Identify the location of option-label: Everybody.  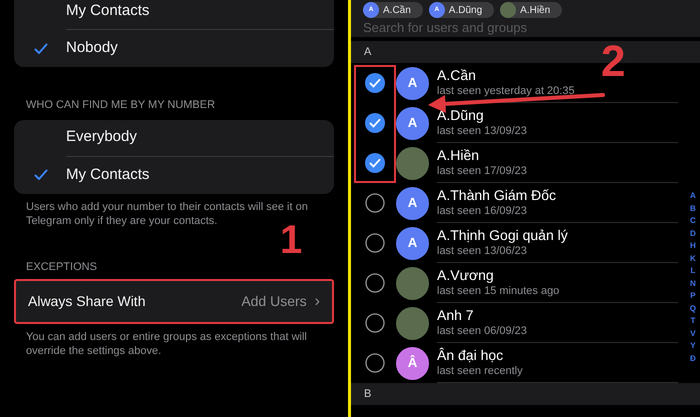
(101, 137).